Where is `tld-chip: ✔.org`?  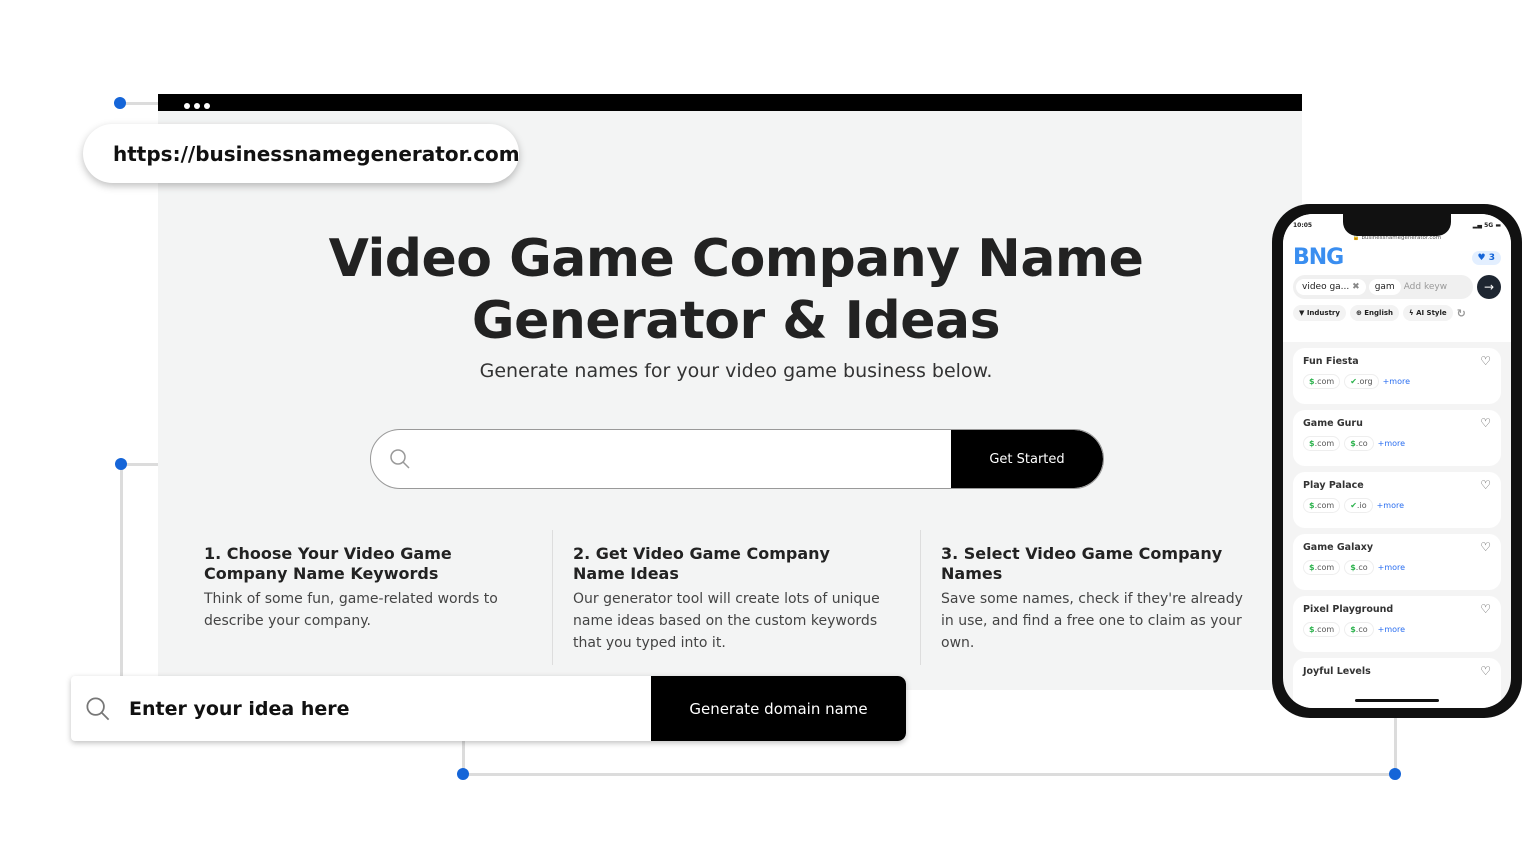
tld-chip: ✔.org is located at coordinates (1361, 381).